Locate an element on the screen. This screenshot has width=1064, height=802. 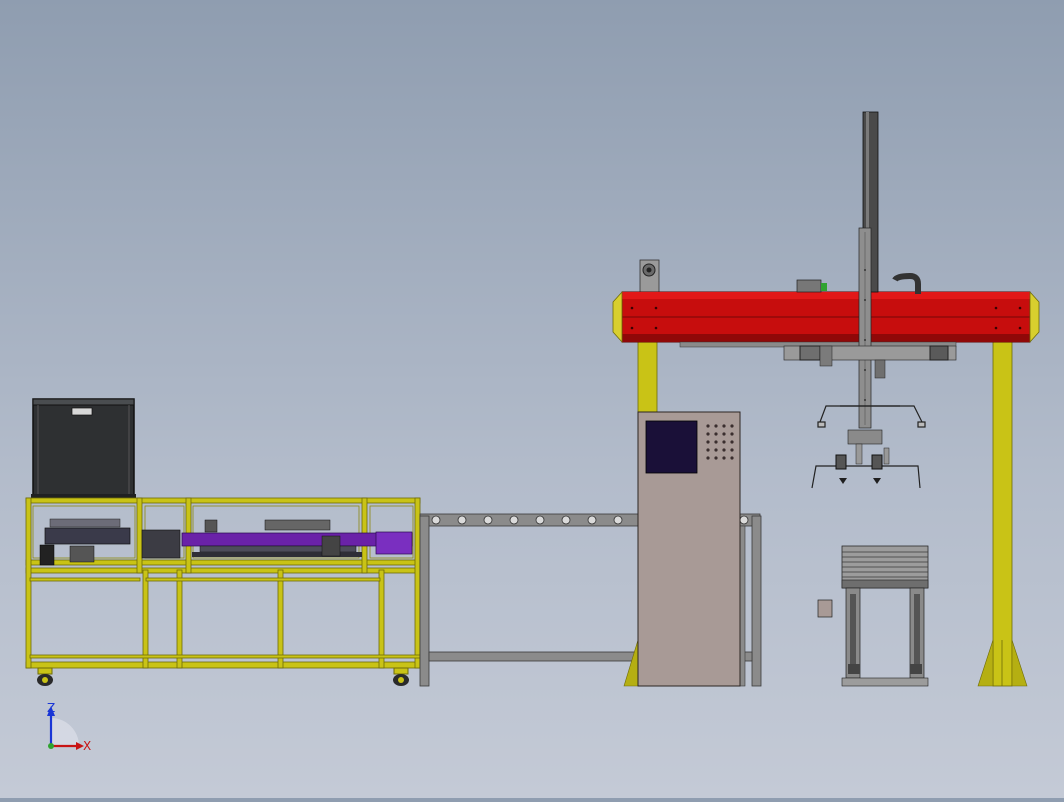
triad-origin is located at coordinates (51, 746).